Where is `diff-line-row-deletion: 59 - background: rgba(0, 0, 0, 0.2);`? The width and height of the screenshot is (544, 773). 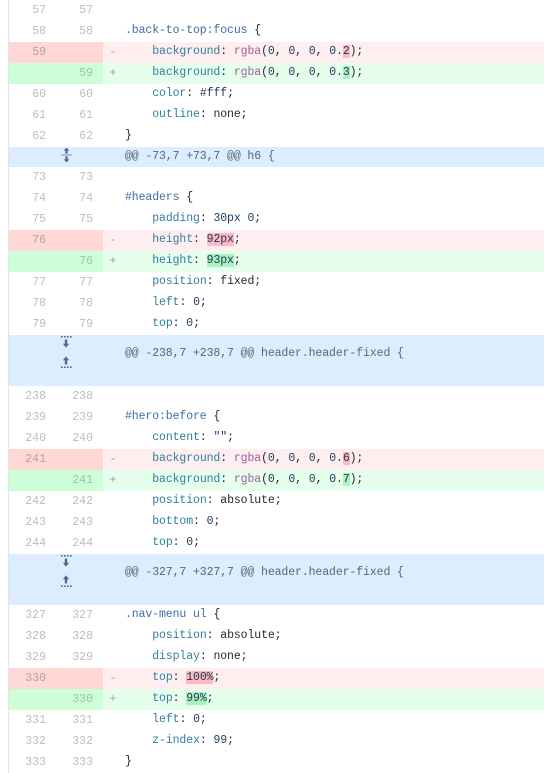 diff-line-row-deletion: 59 - background: rgba(0, 0, 0, 0.2); is located at coordinates (276, 52).